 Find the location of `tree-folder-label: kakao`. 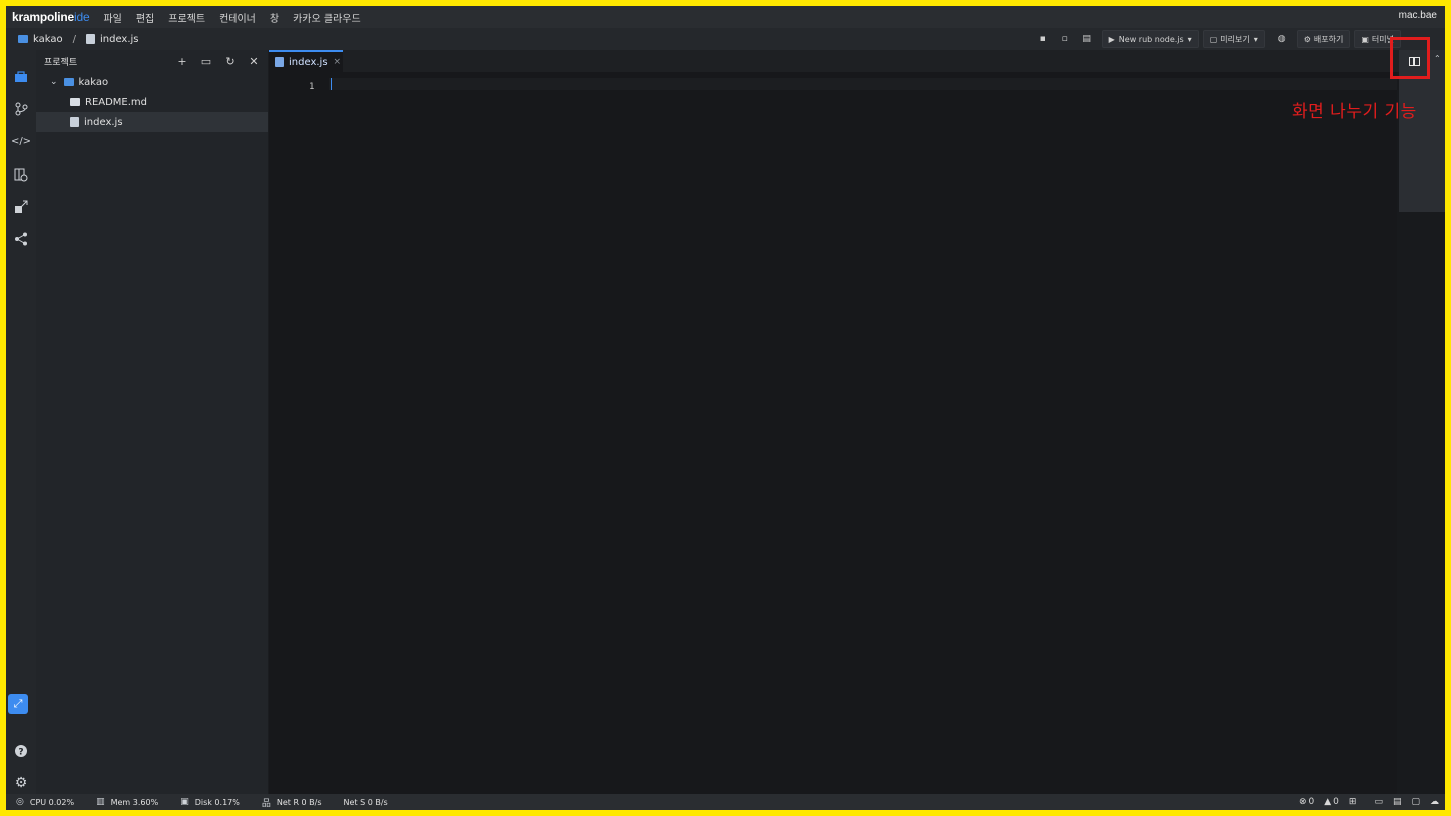

tree-folder-label: kakao is located at coordinates (93, 82).